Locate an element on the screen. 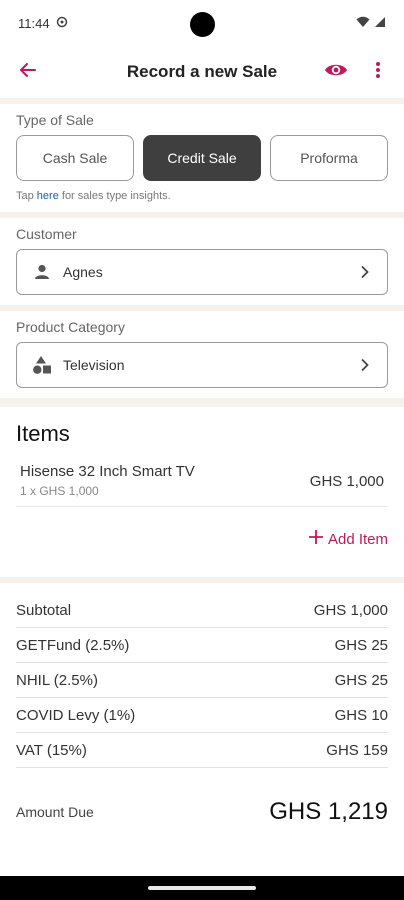 This screenshot has height=900, width=404. subtotal-row: Subtotal GHS 1,000 is located at coordinates (202, 610).